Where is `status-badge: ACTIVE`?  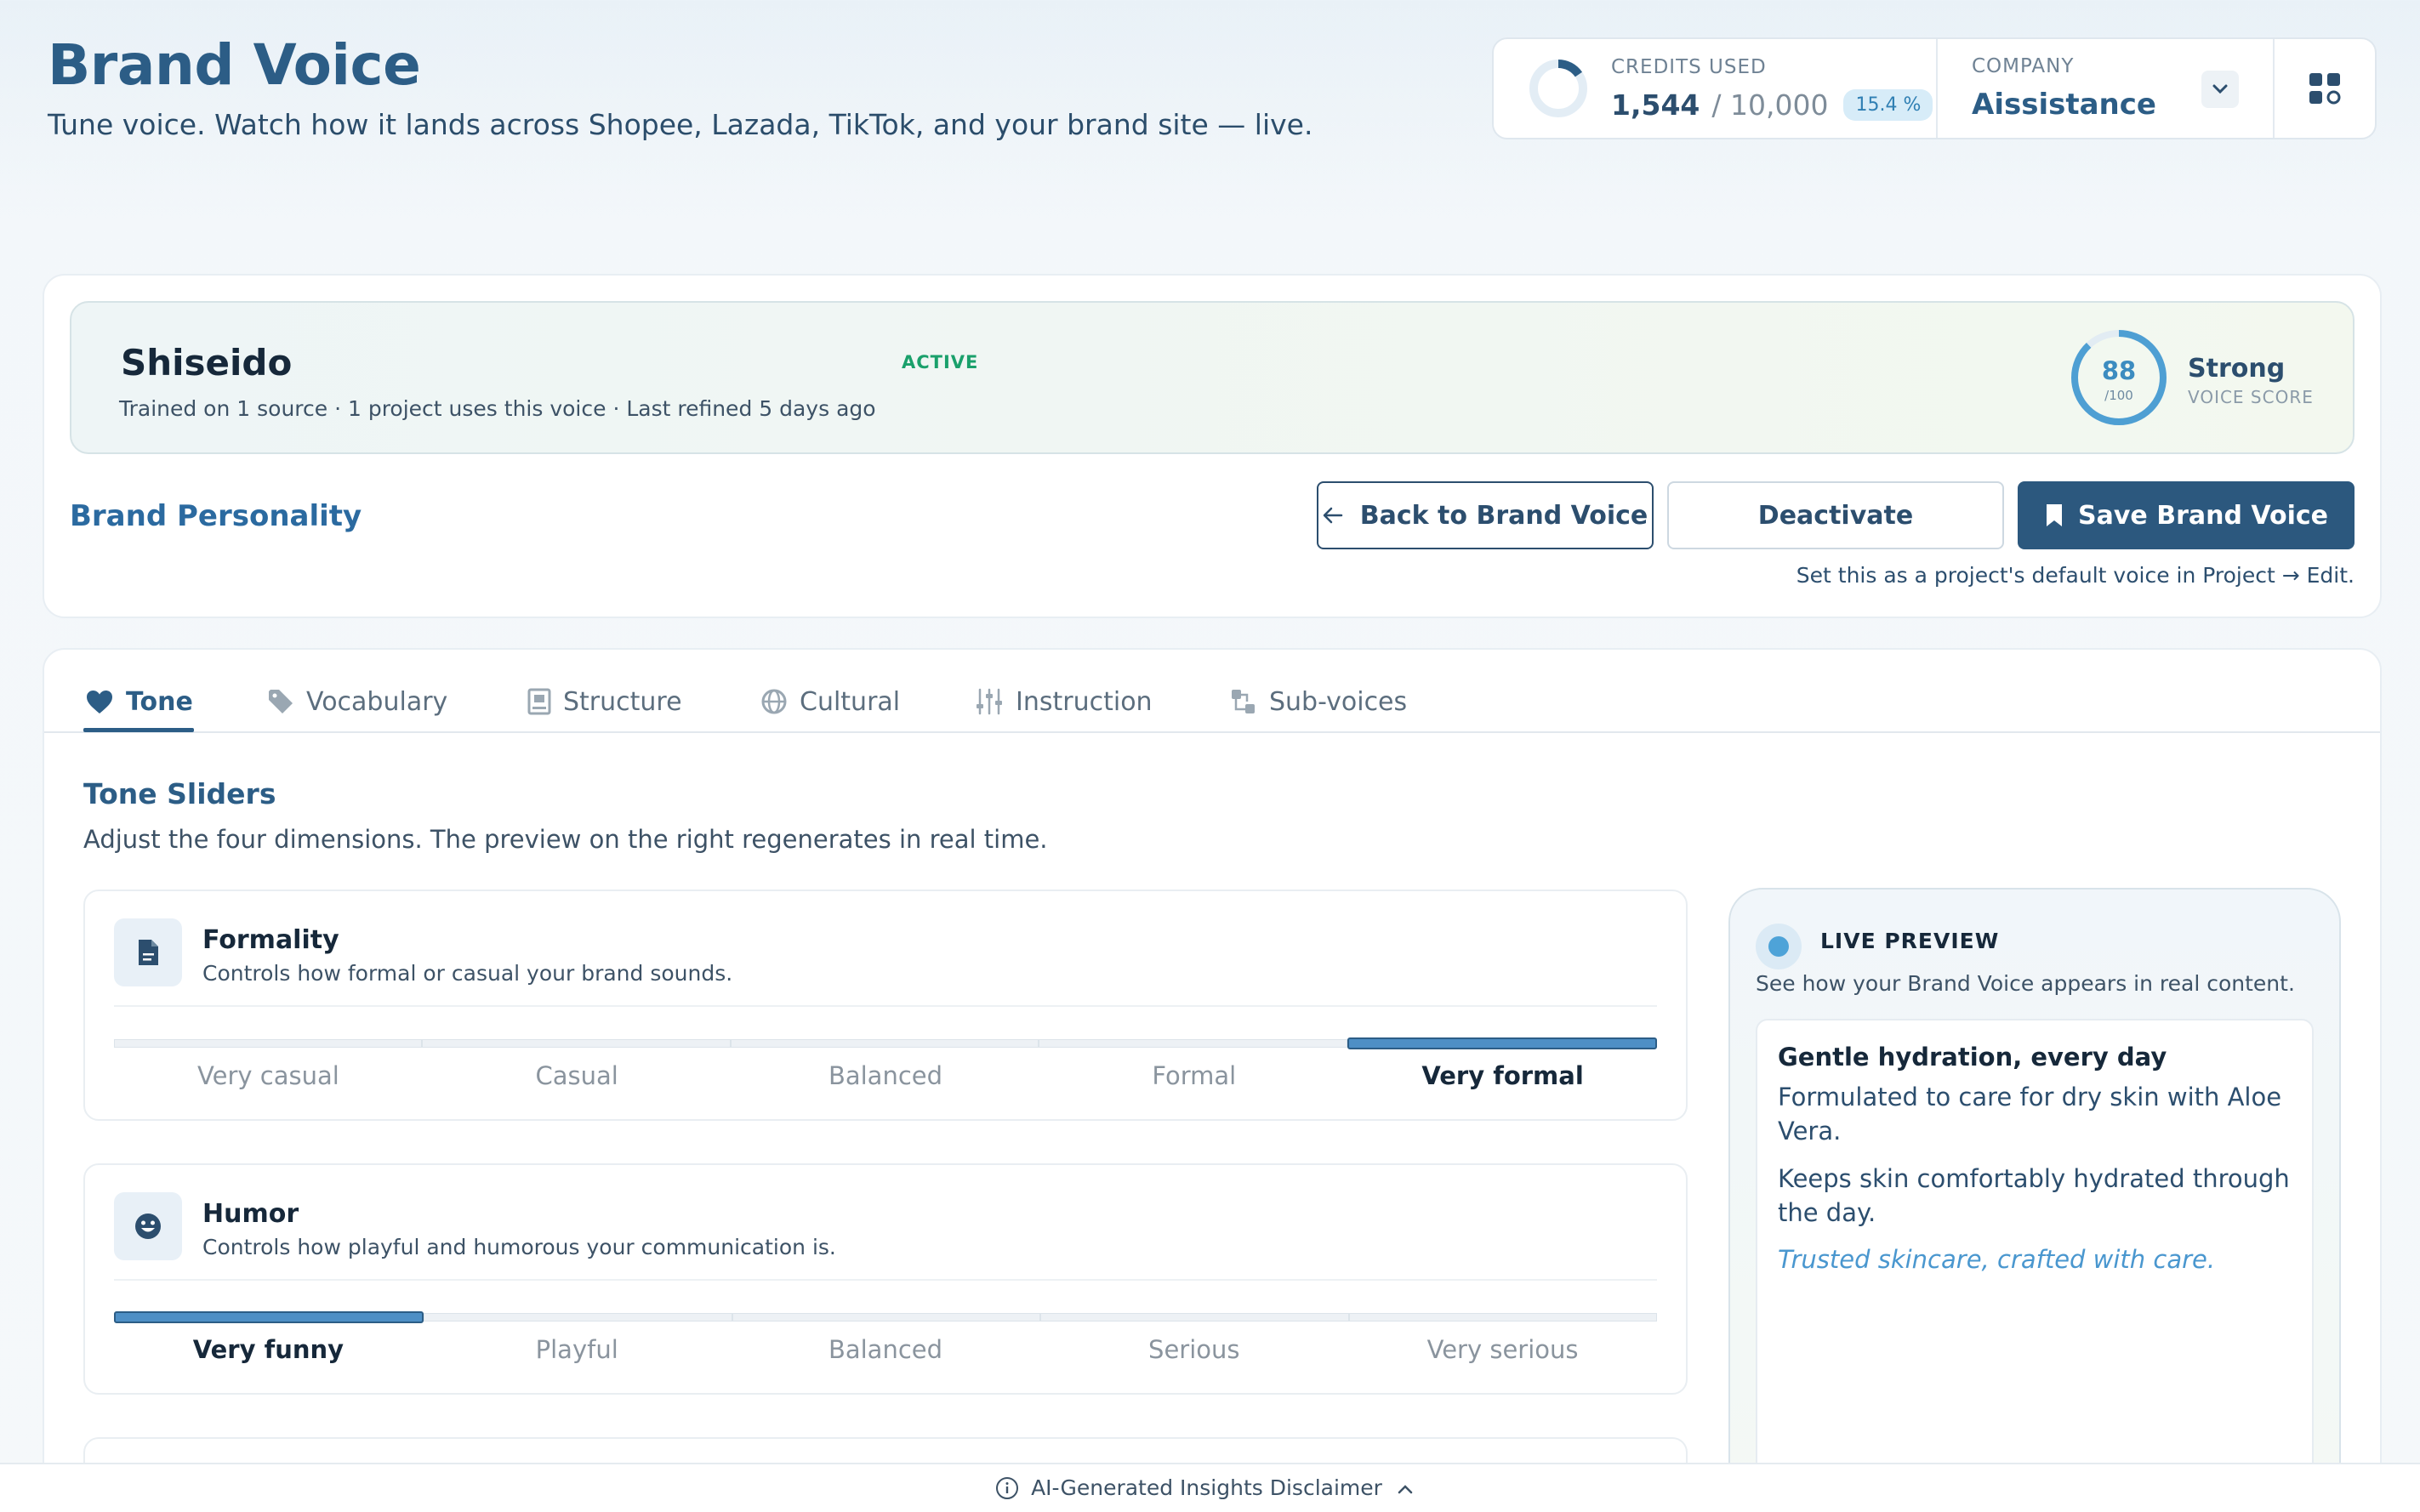
status-badge: ACTIVE is located at coordinates (940, 362).